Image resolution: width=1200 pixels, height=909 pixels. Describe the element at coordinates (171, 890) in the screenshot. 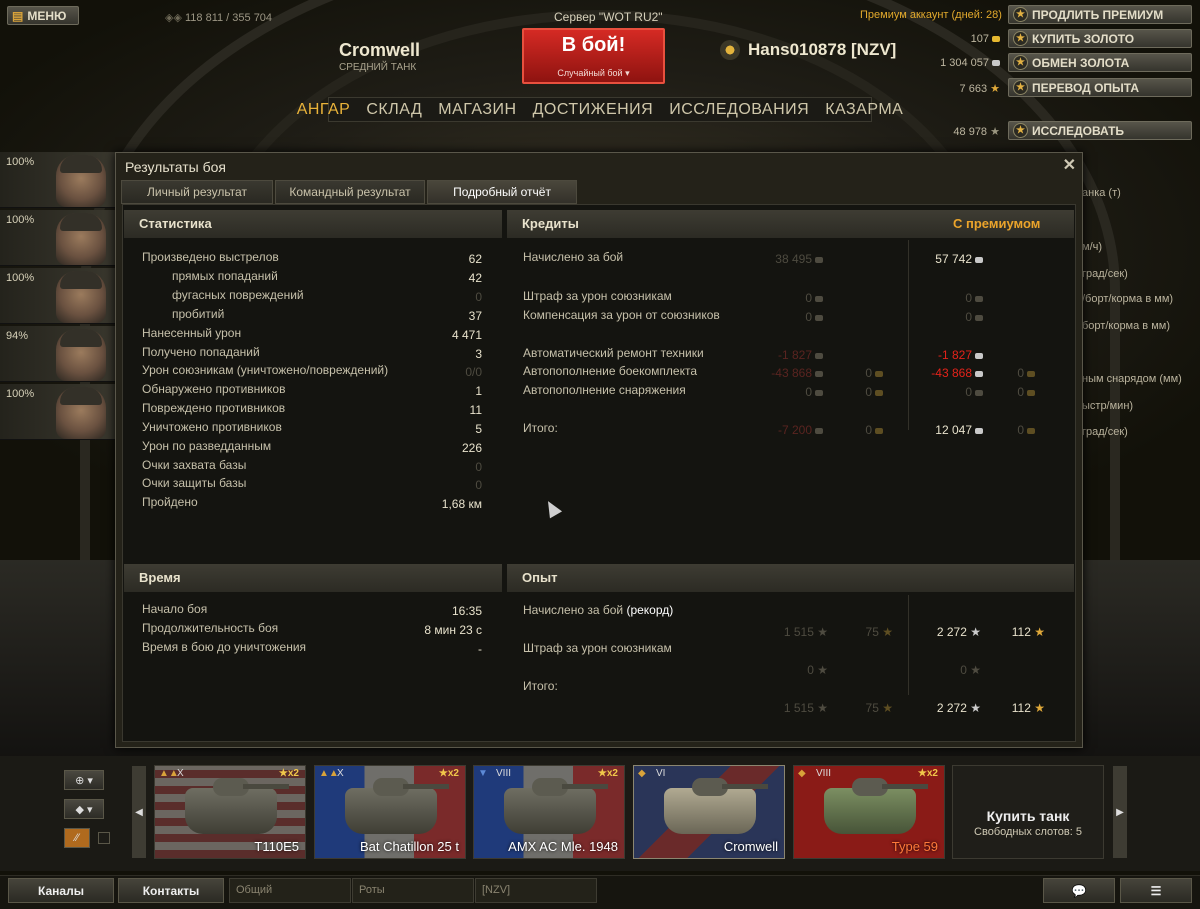

I see `contacts-button: Контакты` at that location.